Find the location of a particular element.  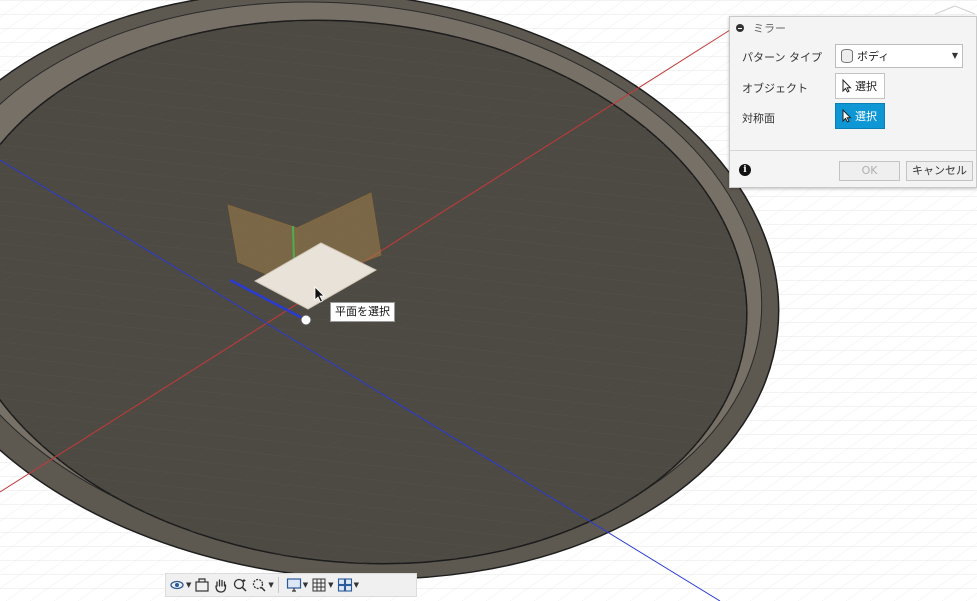

display-settings-icon is located at coordinates (293, 585).